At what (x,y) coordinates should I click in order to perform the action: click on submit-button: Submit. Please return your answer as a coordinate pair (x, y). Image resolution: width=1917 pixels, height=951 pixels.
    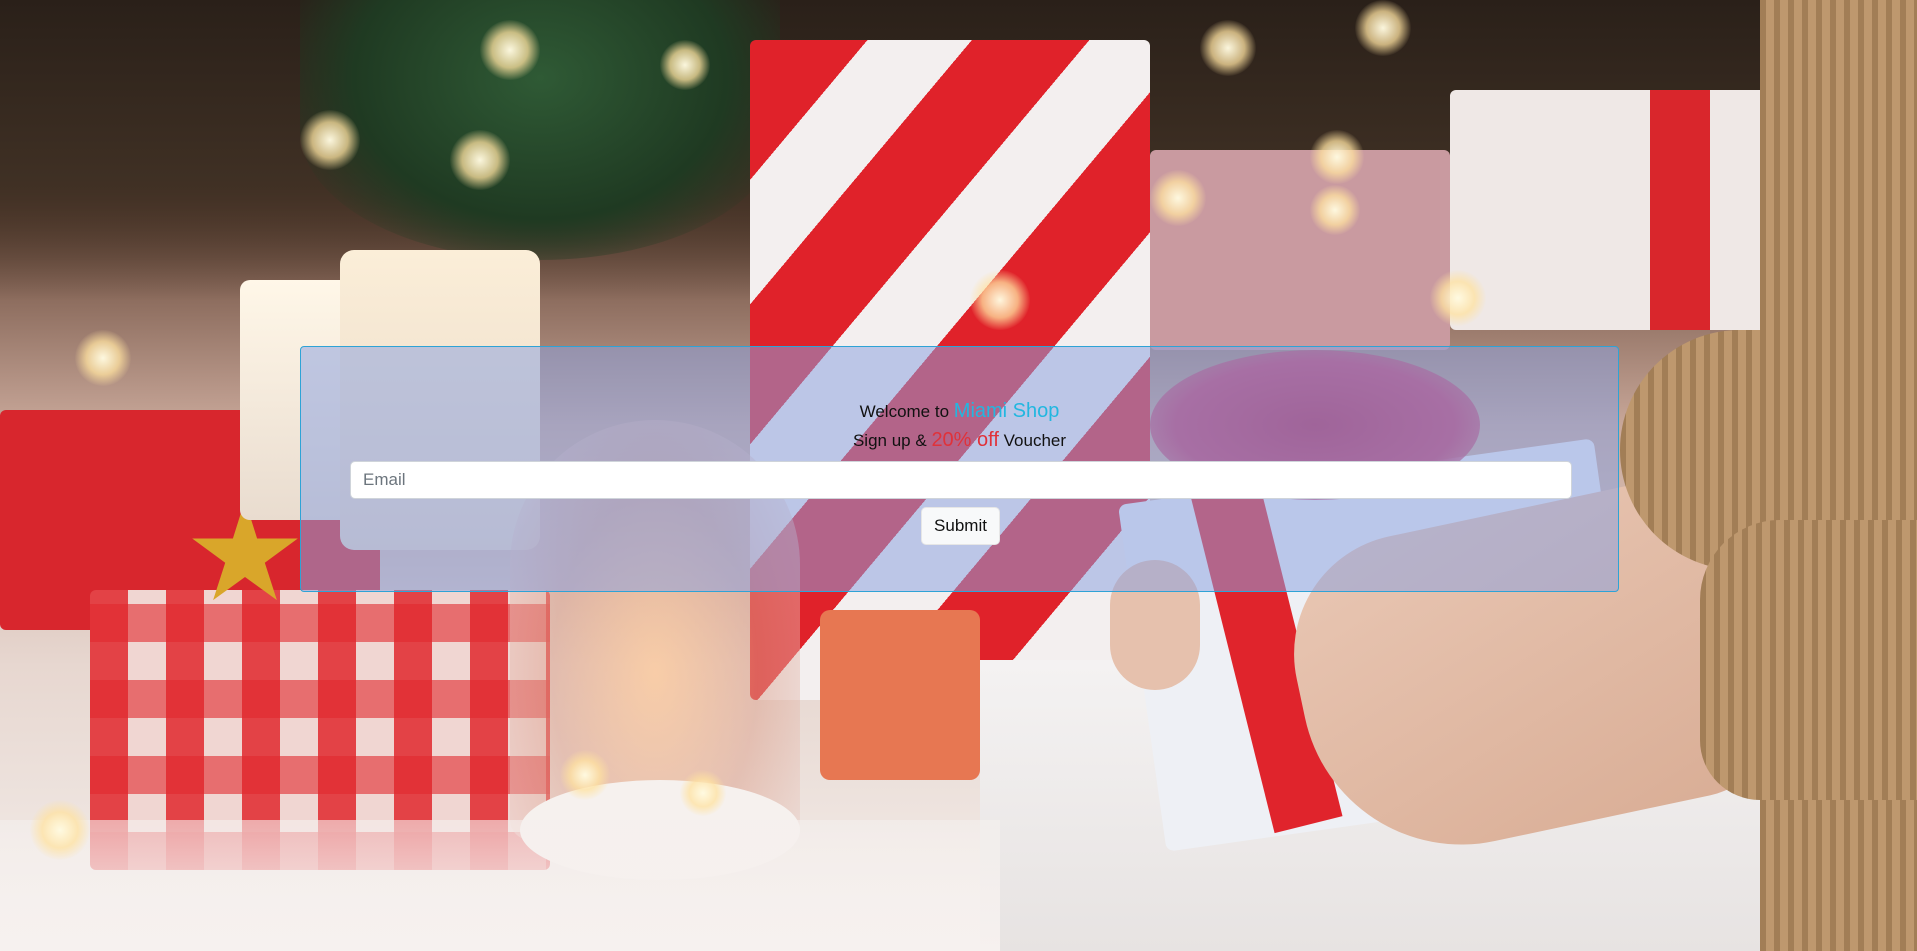
    Looking at the image, I should click on (960, 526).